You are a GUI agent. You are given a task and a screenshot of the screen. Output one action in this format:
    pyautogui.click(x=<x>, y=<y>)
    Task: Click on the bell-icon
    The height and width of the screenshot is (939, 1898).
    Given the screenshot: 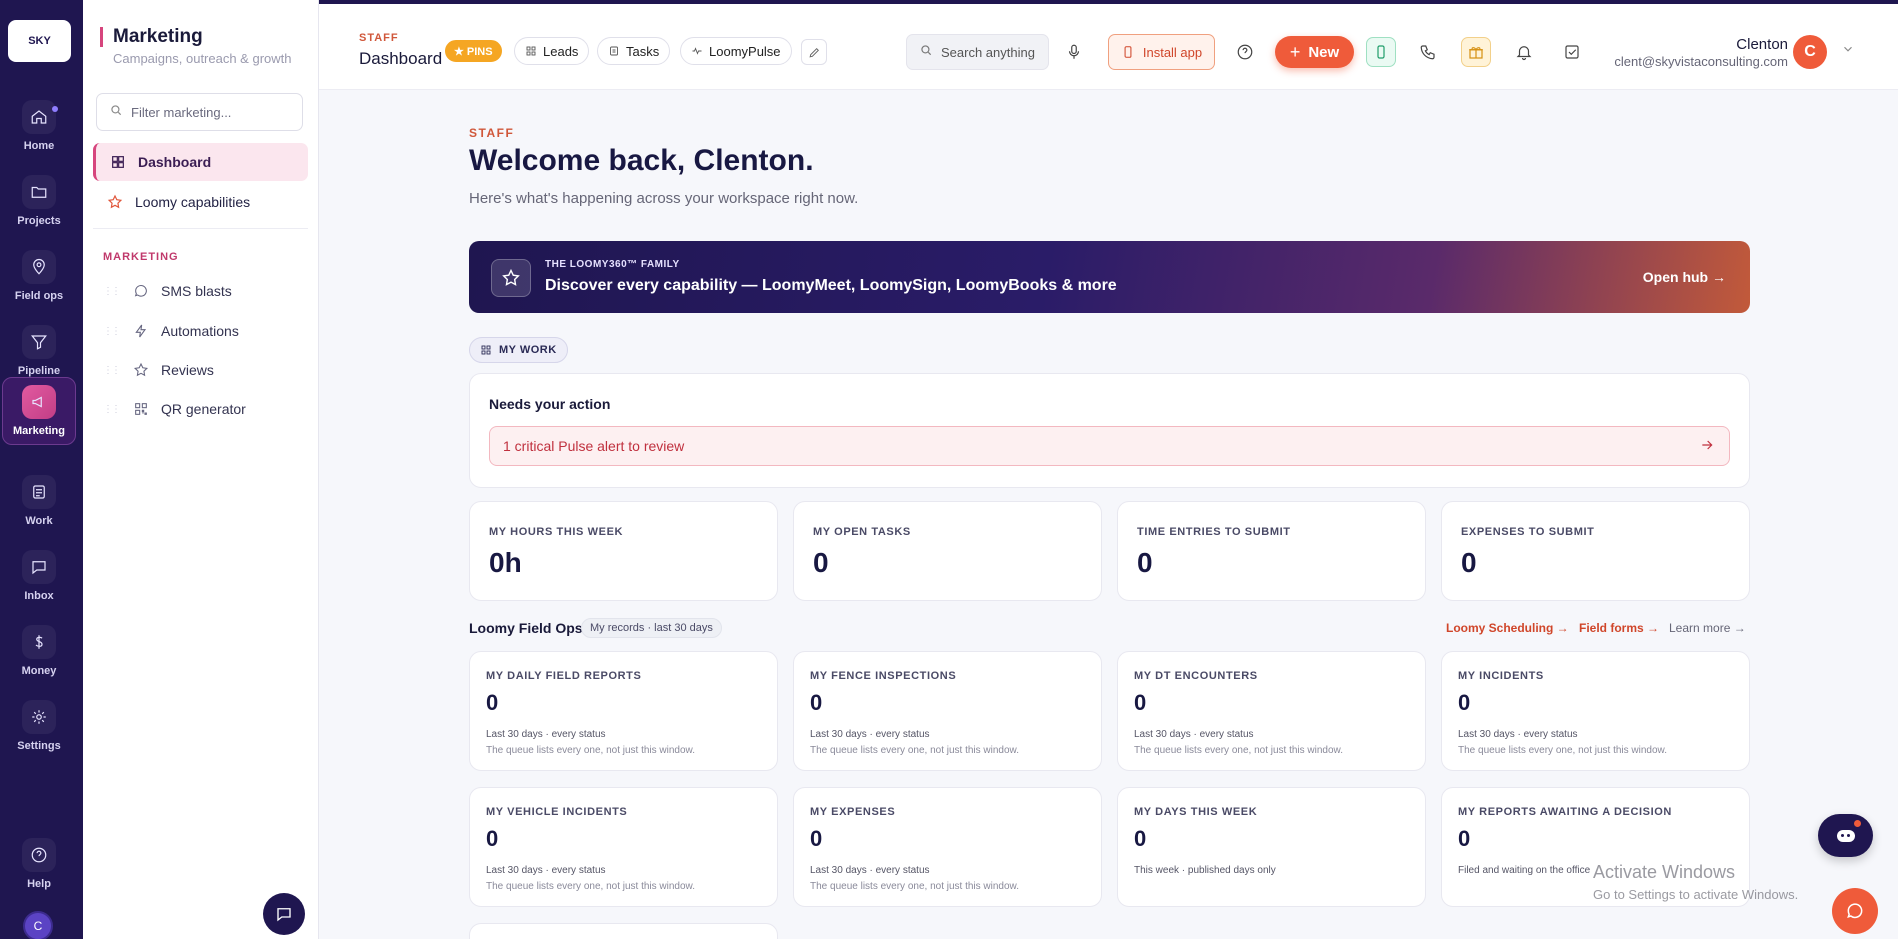 What is the action you would take?
    pyautogui.click(x=1524, y=53)
    